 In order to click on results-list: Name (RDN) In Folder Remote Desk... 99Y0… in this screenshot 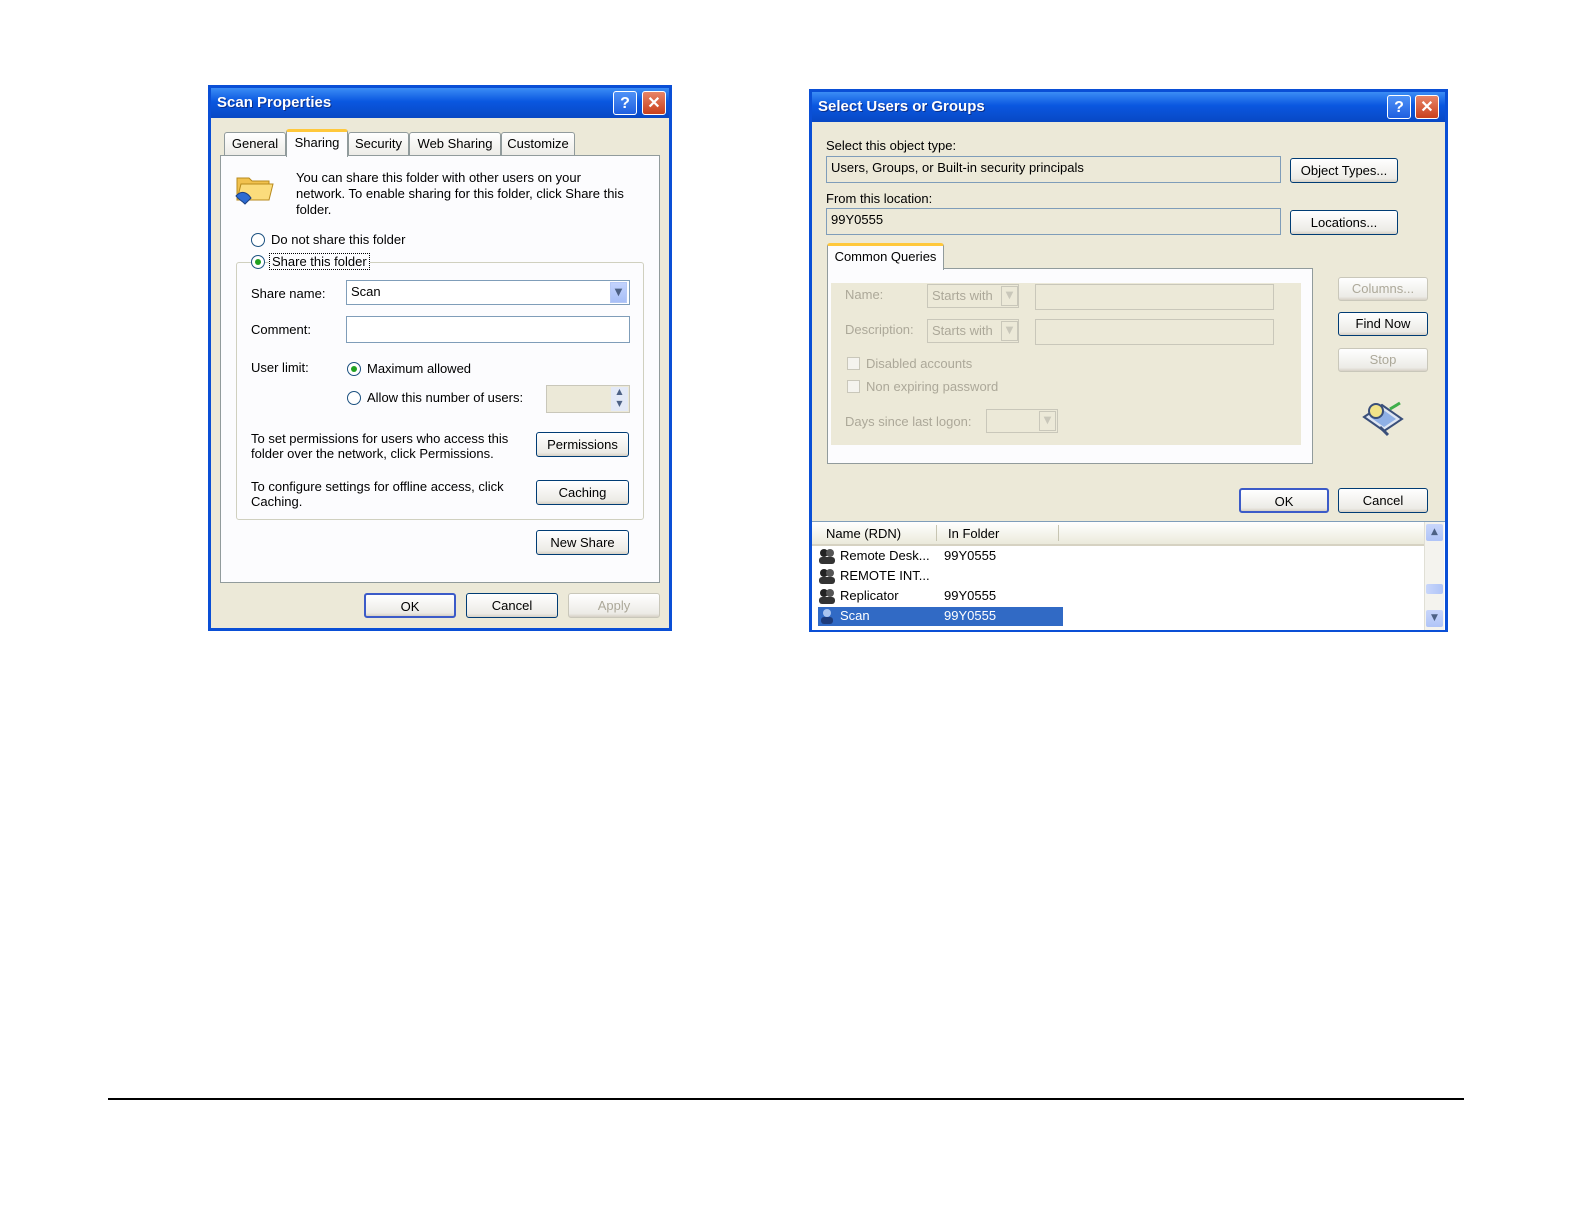, I will do `click(1128, 575)`.